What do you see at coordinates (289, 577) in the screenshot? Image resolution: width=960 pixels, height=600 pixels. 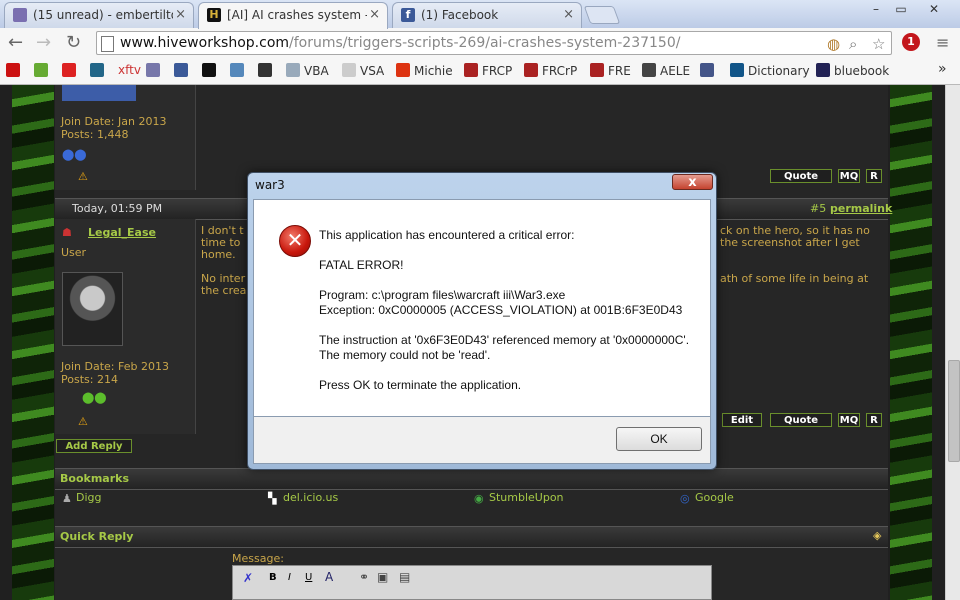 I see `italic-button: I` at bounding box center [289, 577].